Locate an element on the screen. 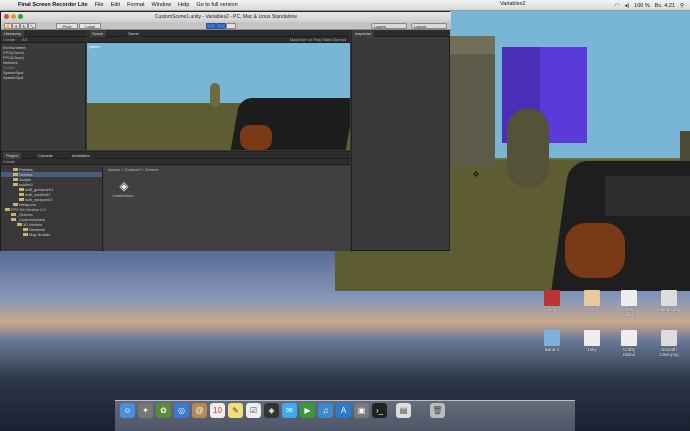  launchpad-icon: ✦ is located at coordinates (145, 410).